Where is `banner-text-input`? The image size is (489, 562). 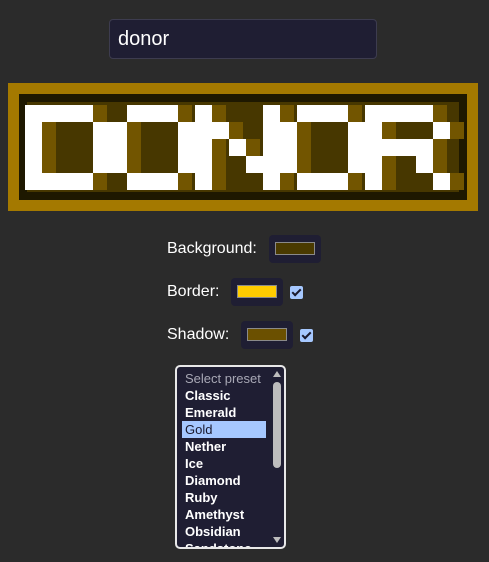
banner-text-input is located at coordinates (243, 39).